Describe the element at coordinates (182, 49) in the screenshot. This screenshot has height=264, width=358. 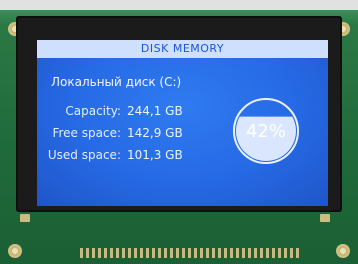
I see `screen-title: DISK MEMORY` at that location.